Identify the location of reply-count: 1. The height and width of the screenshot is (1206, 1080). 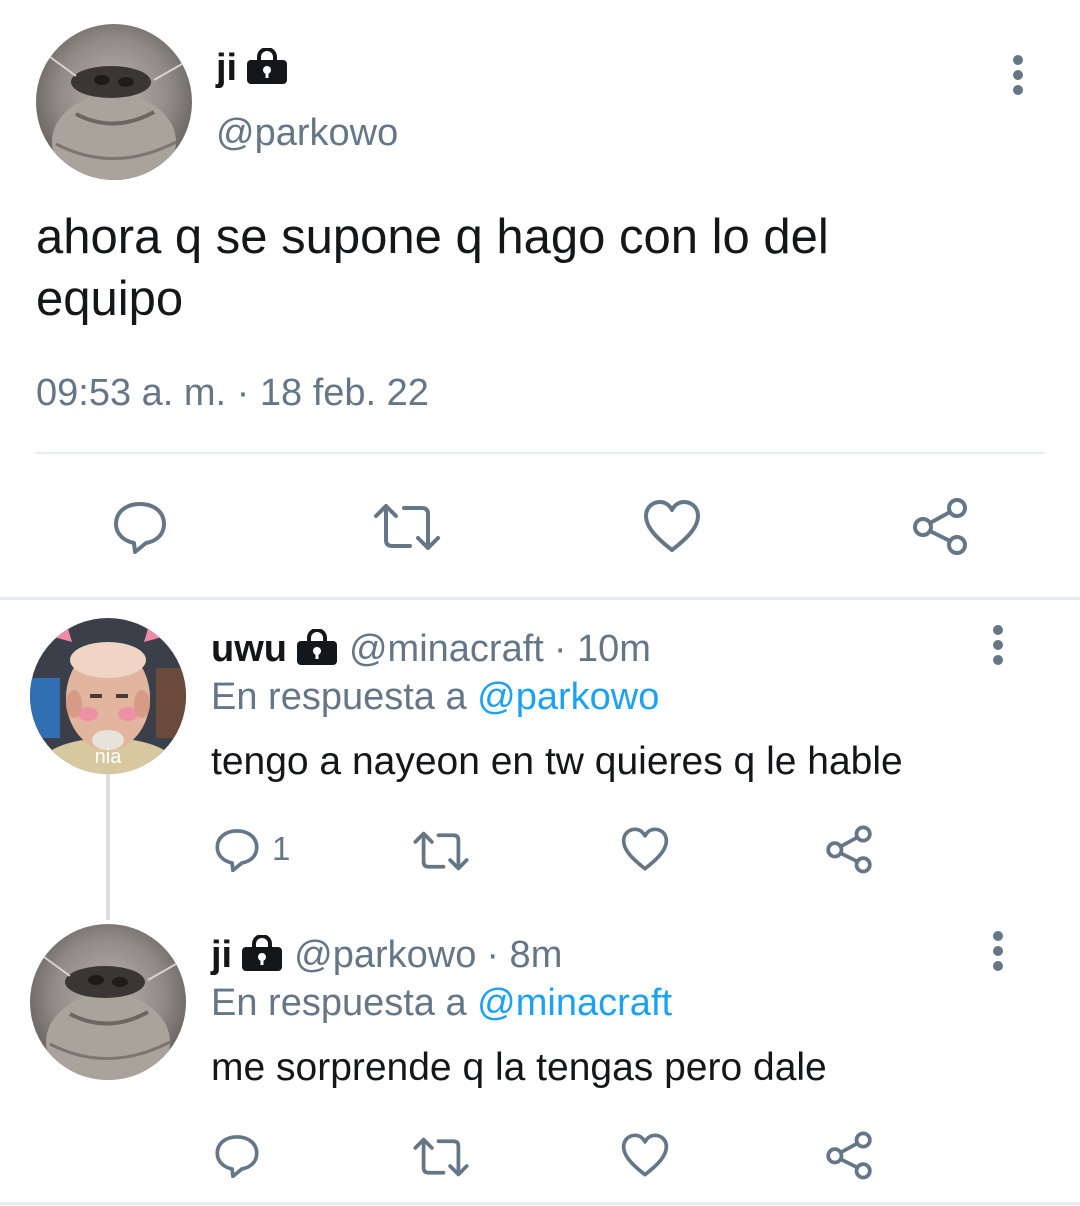
(281, 848).